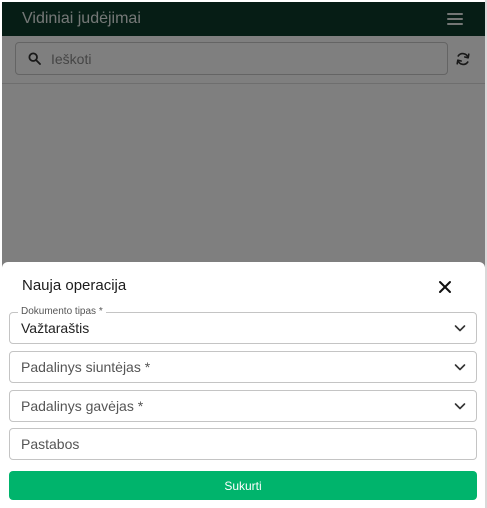  What do you see at coordinates (50, 444) in the screenshot?
I see `notes-label: Pastabos` at bounding box center [50, 444].